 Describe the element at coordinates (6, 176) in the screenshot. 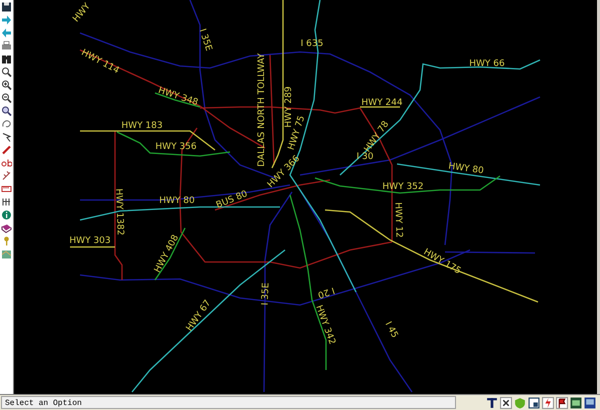

I see `measure-icon` at that location.